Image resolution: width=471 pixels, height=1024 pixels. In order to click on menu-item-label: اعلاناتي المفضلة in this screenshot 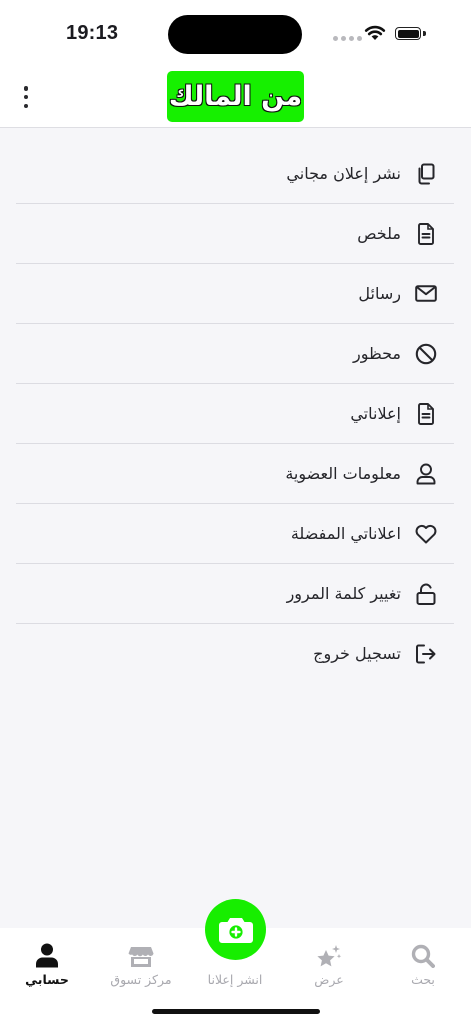, I will do `click(345, 533)`.